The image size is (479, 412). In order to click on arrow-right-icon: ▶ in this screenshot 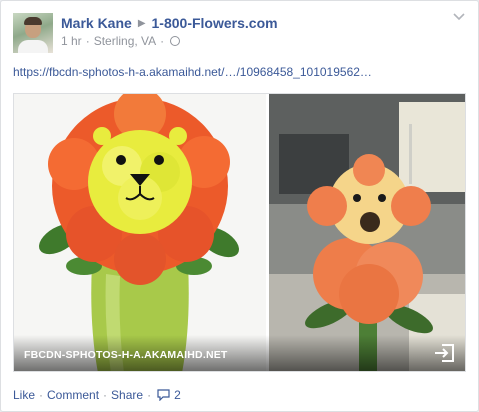, I will do `click(141, 23)`.